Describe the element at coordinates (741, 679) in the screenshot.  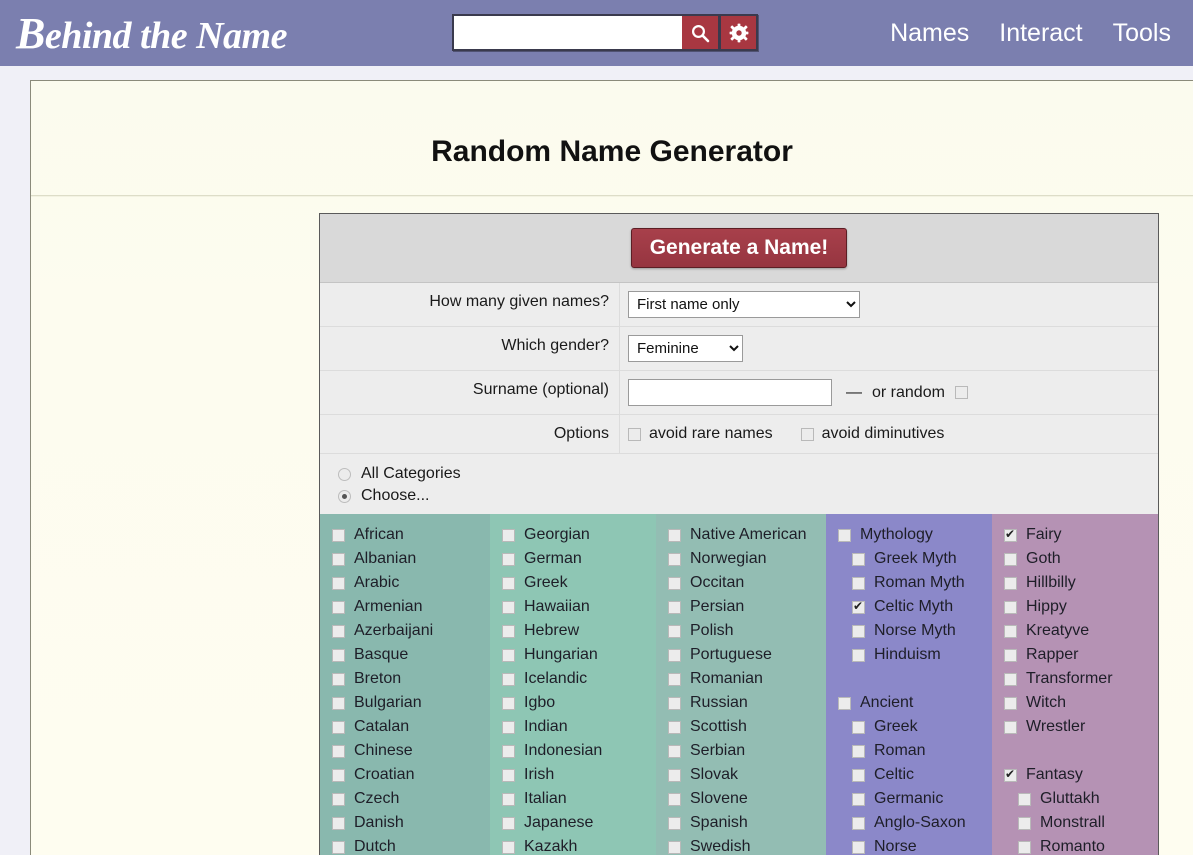
I see `category-item: Romanian` at that location.